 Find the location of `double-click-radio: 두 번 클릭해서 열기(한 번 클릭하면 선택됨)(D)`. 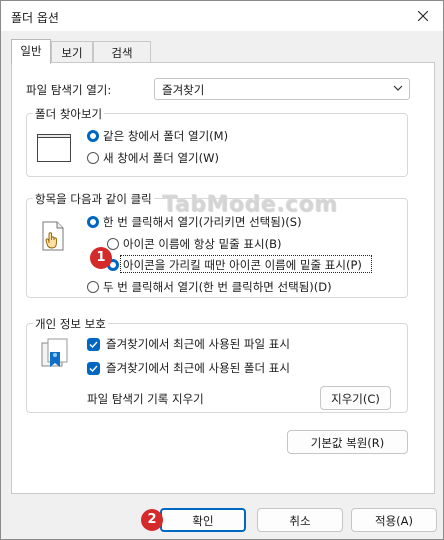

double-click-radio: 두 번 클릭해서 열기(한 번 클릭하면 선택됨)(D) is located at coordinates (209, 287).